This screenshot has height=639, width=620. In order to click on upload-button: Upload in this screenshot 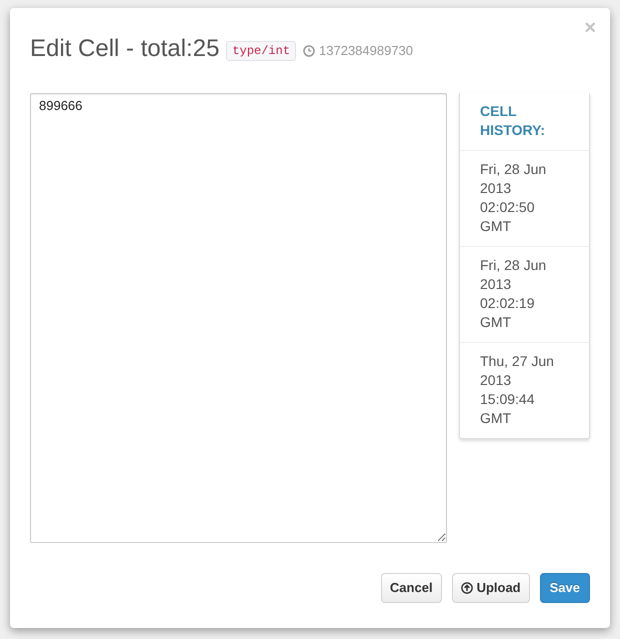, I will do `click(491, 588)`.